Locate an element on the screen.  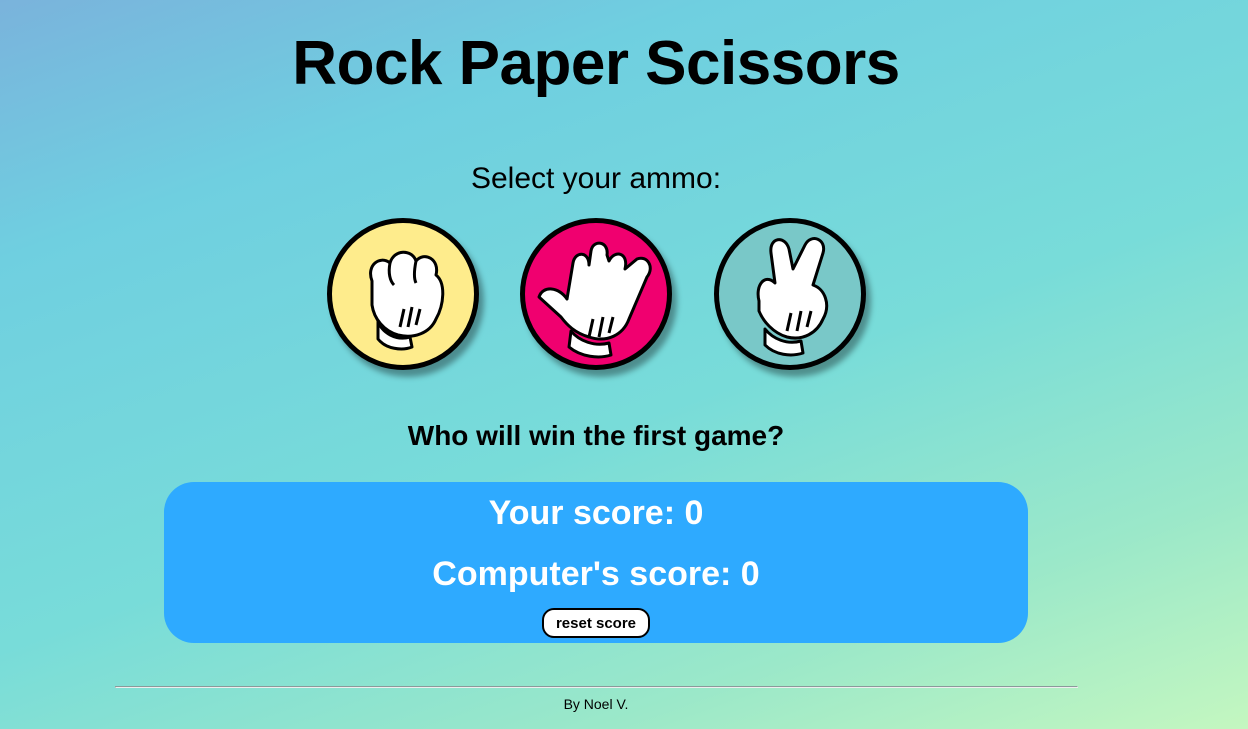
footer-divider is located at coordinates (596, 687).